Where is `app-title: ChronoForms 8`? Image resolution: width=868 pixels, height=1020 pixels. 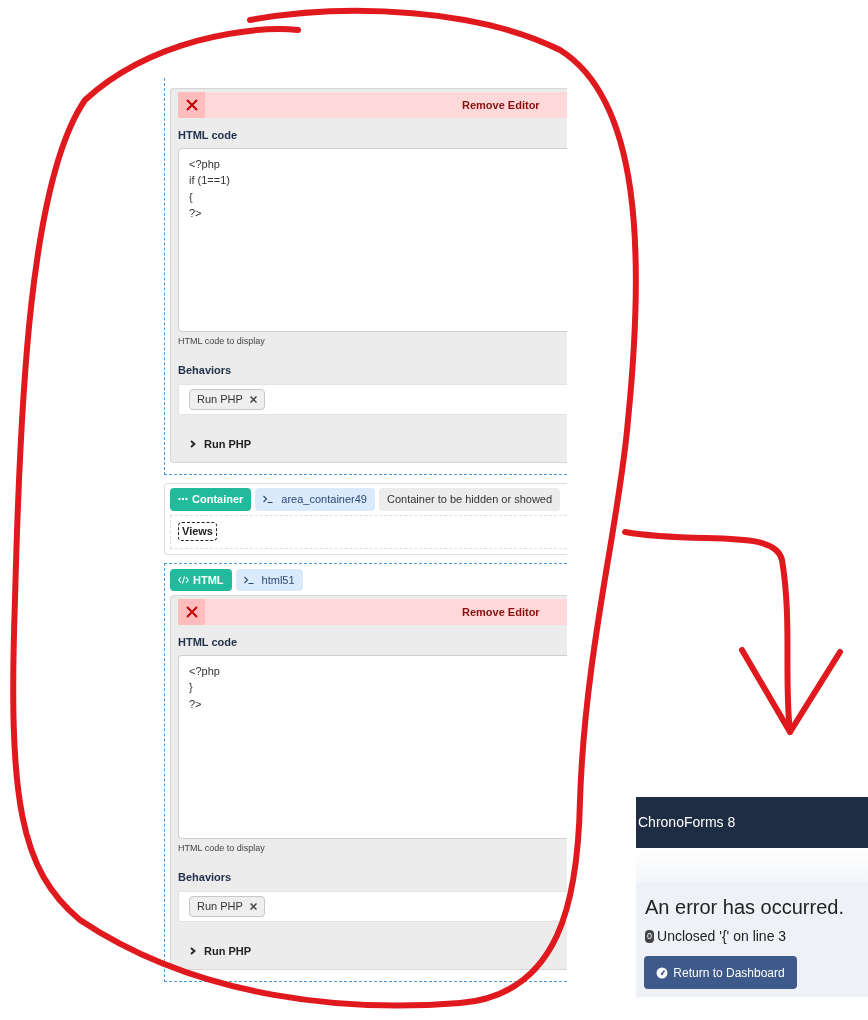
app-title: ChronoForms 8 is located at coordinates (687, 822).